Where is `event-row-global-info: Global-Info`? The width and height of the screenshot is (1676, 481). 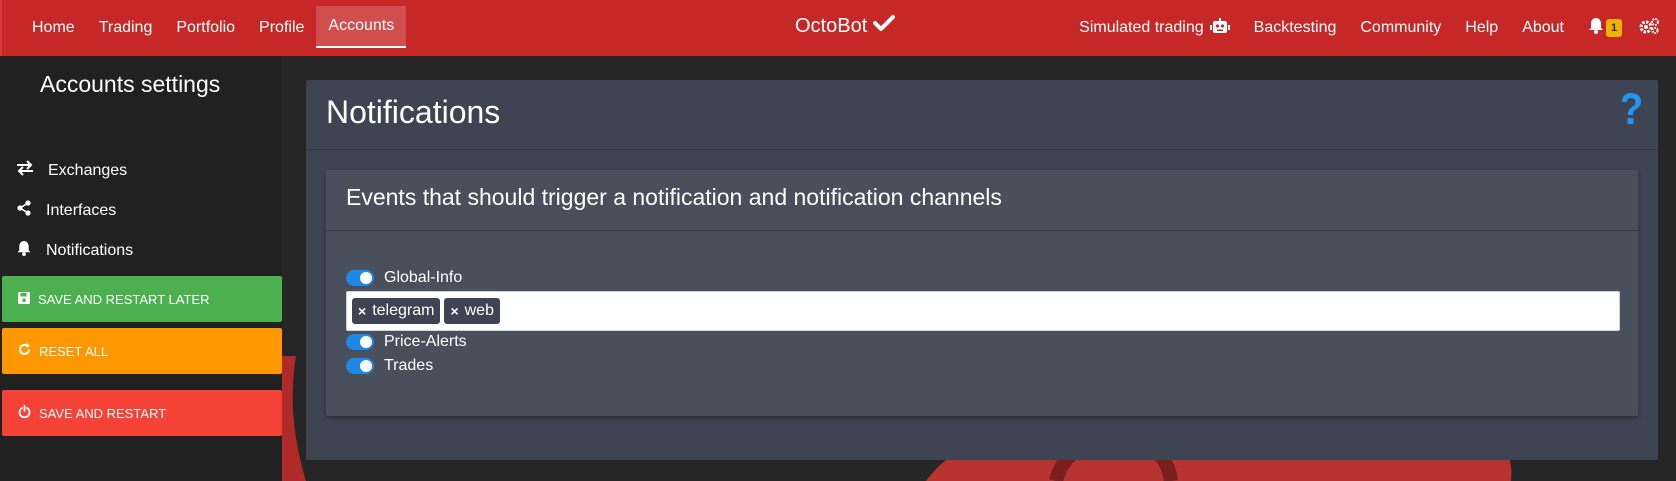
event-row-global-info: Global-Info is located at coordinates (404, 278).